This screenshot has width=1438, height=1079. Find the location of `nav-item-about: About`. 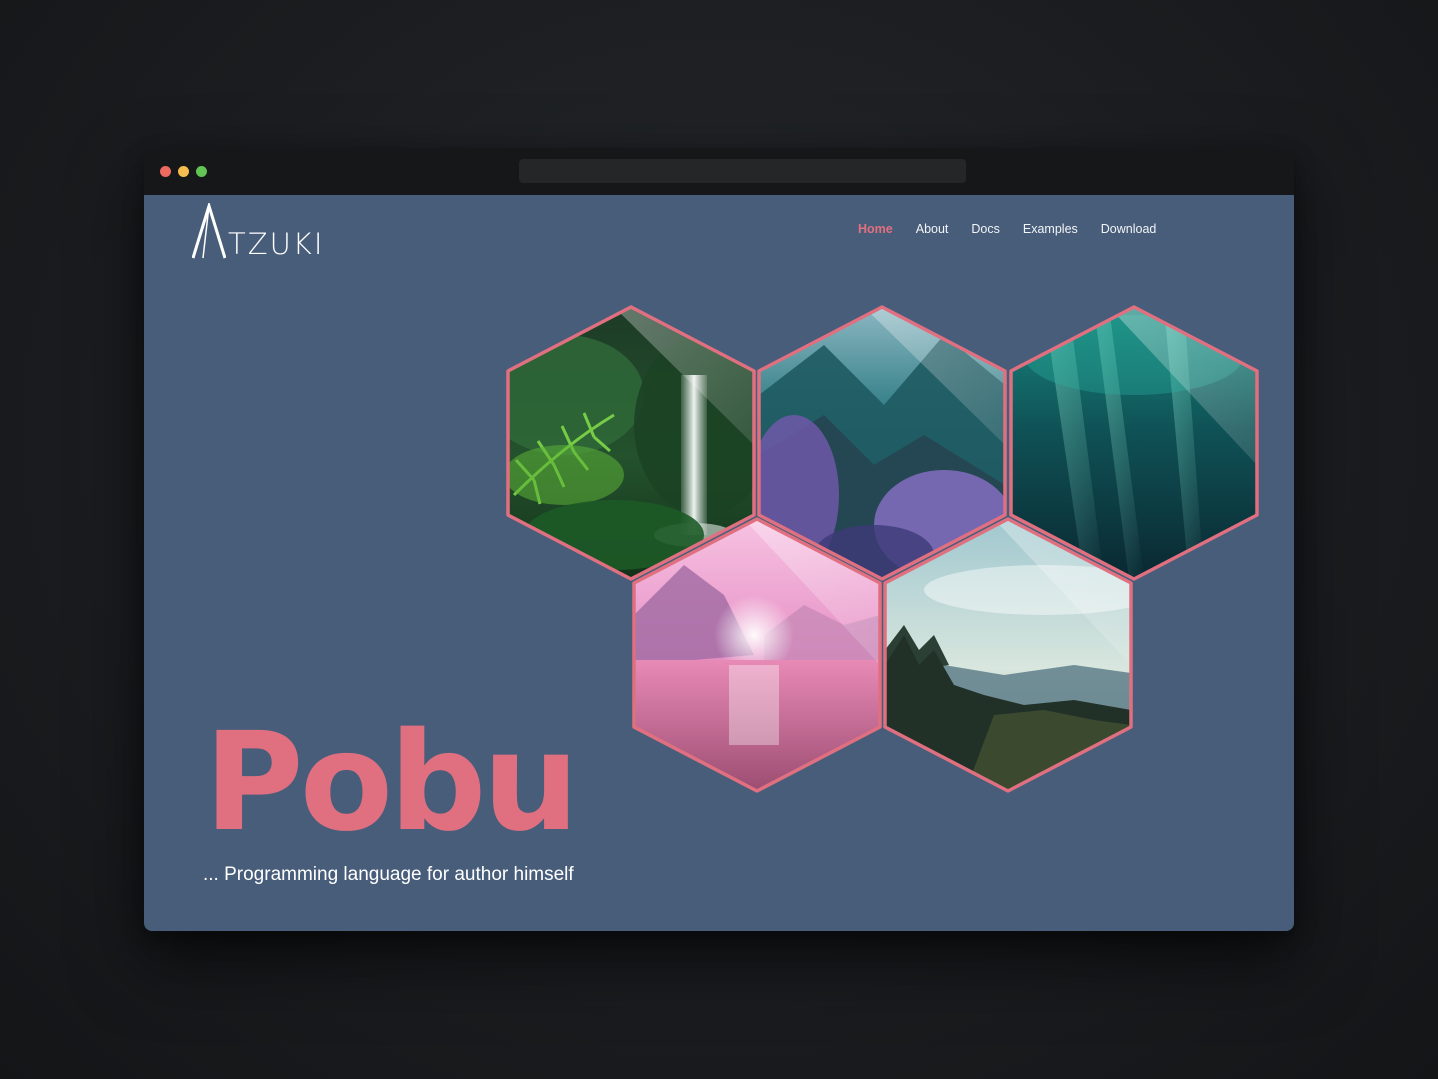

nav-item-about: About is located at coordinates (932, 229).